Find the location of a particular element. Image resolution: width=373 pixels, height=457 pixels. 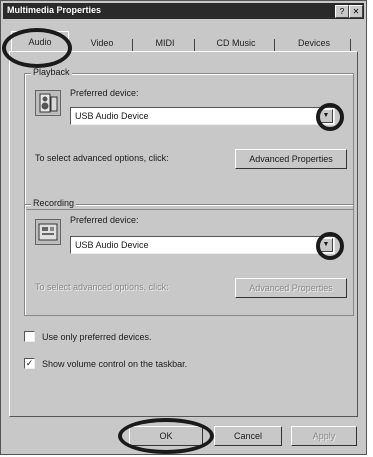

show-volume-label: Show volume control on the taskbar. is located at coordinates (115, 364).